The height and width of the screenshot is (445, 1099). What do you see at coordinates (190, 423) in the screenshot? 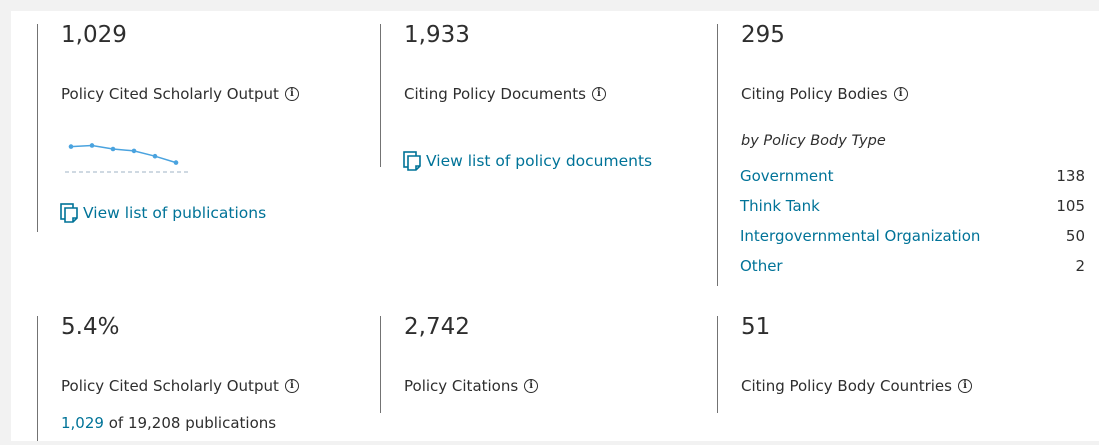
I see `publication-count-text: of 19,208 publications` at bounding box center [190, 423].